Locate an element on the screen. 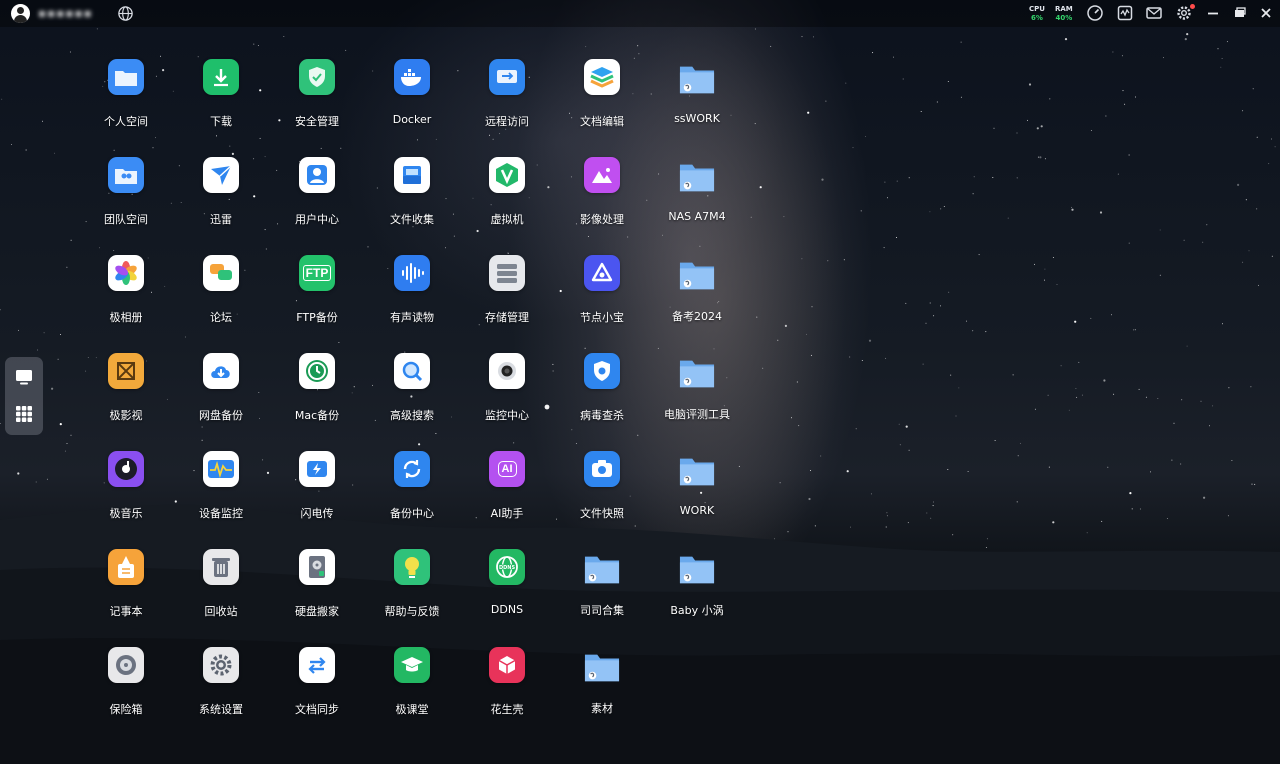 The height and width of the screenshot is (764, 1280). app-label: 监控中心 is located at coordinates (507, 415).